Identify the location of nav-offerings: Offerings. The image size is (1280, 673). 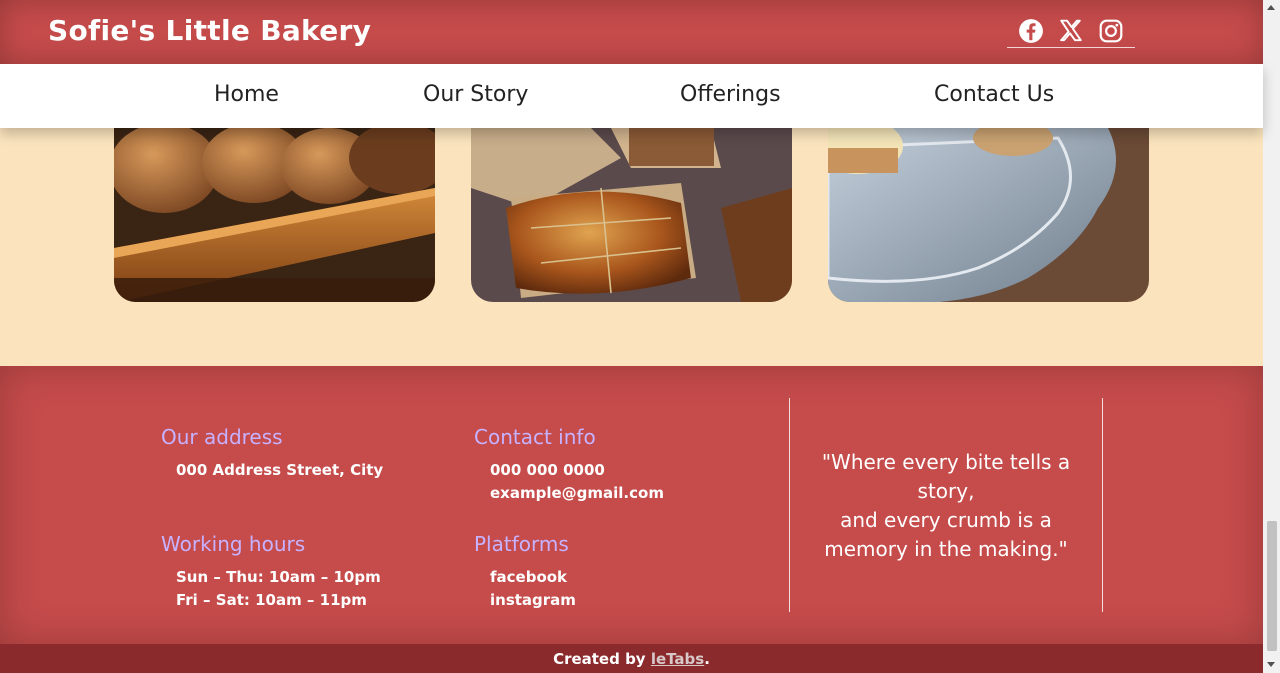
(730, 94).